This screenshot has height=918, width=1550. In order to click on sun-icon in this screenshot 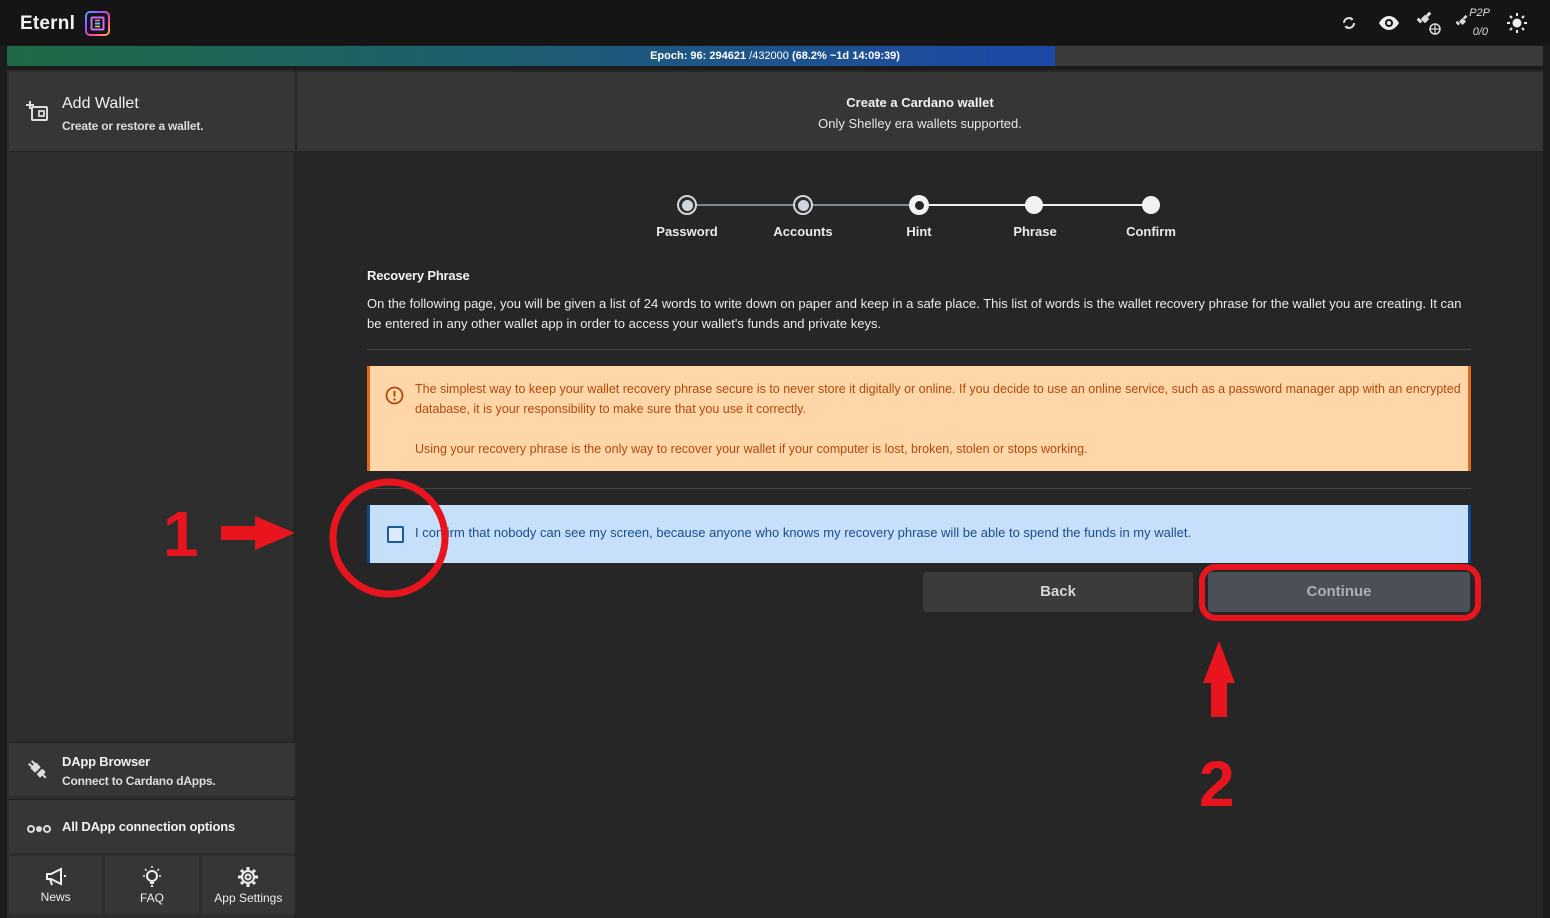, I will do `click(1517, 23)`.